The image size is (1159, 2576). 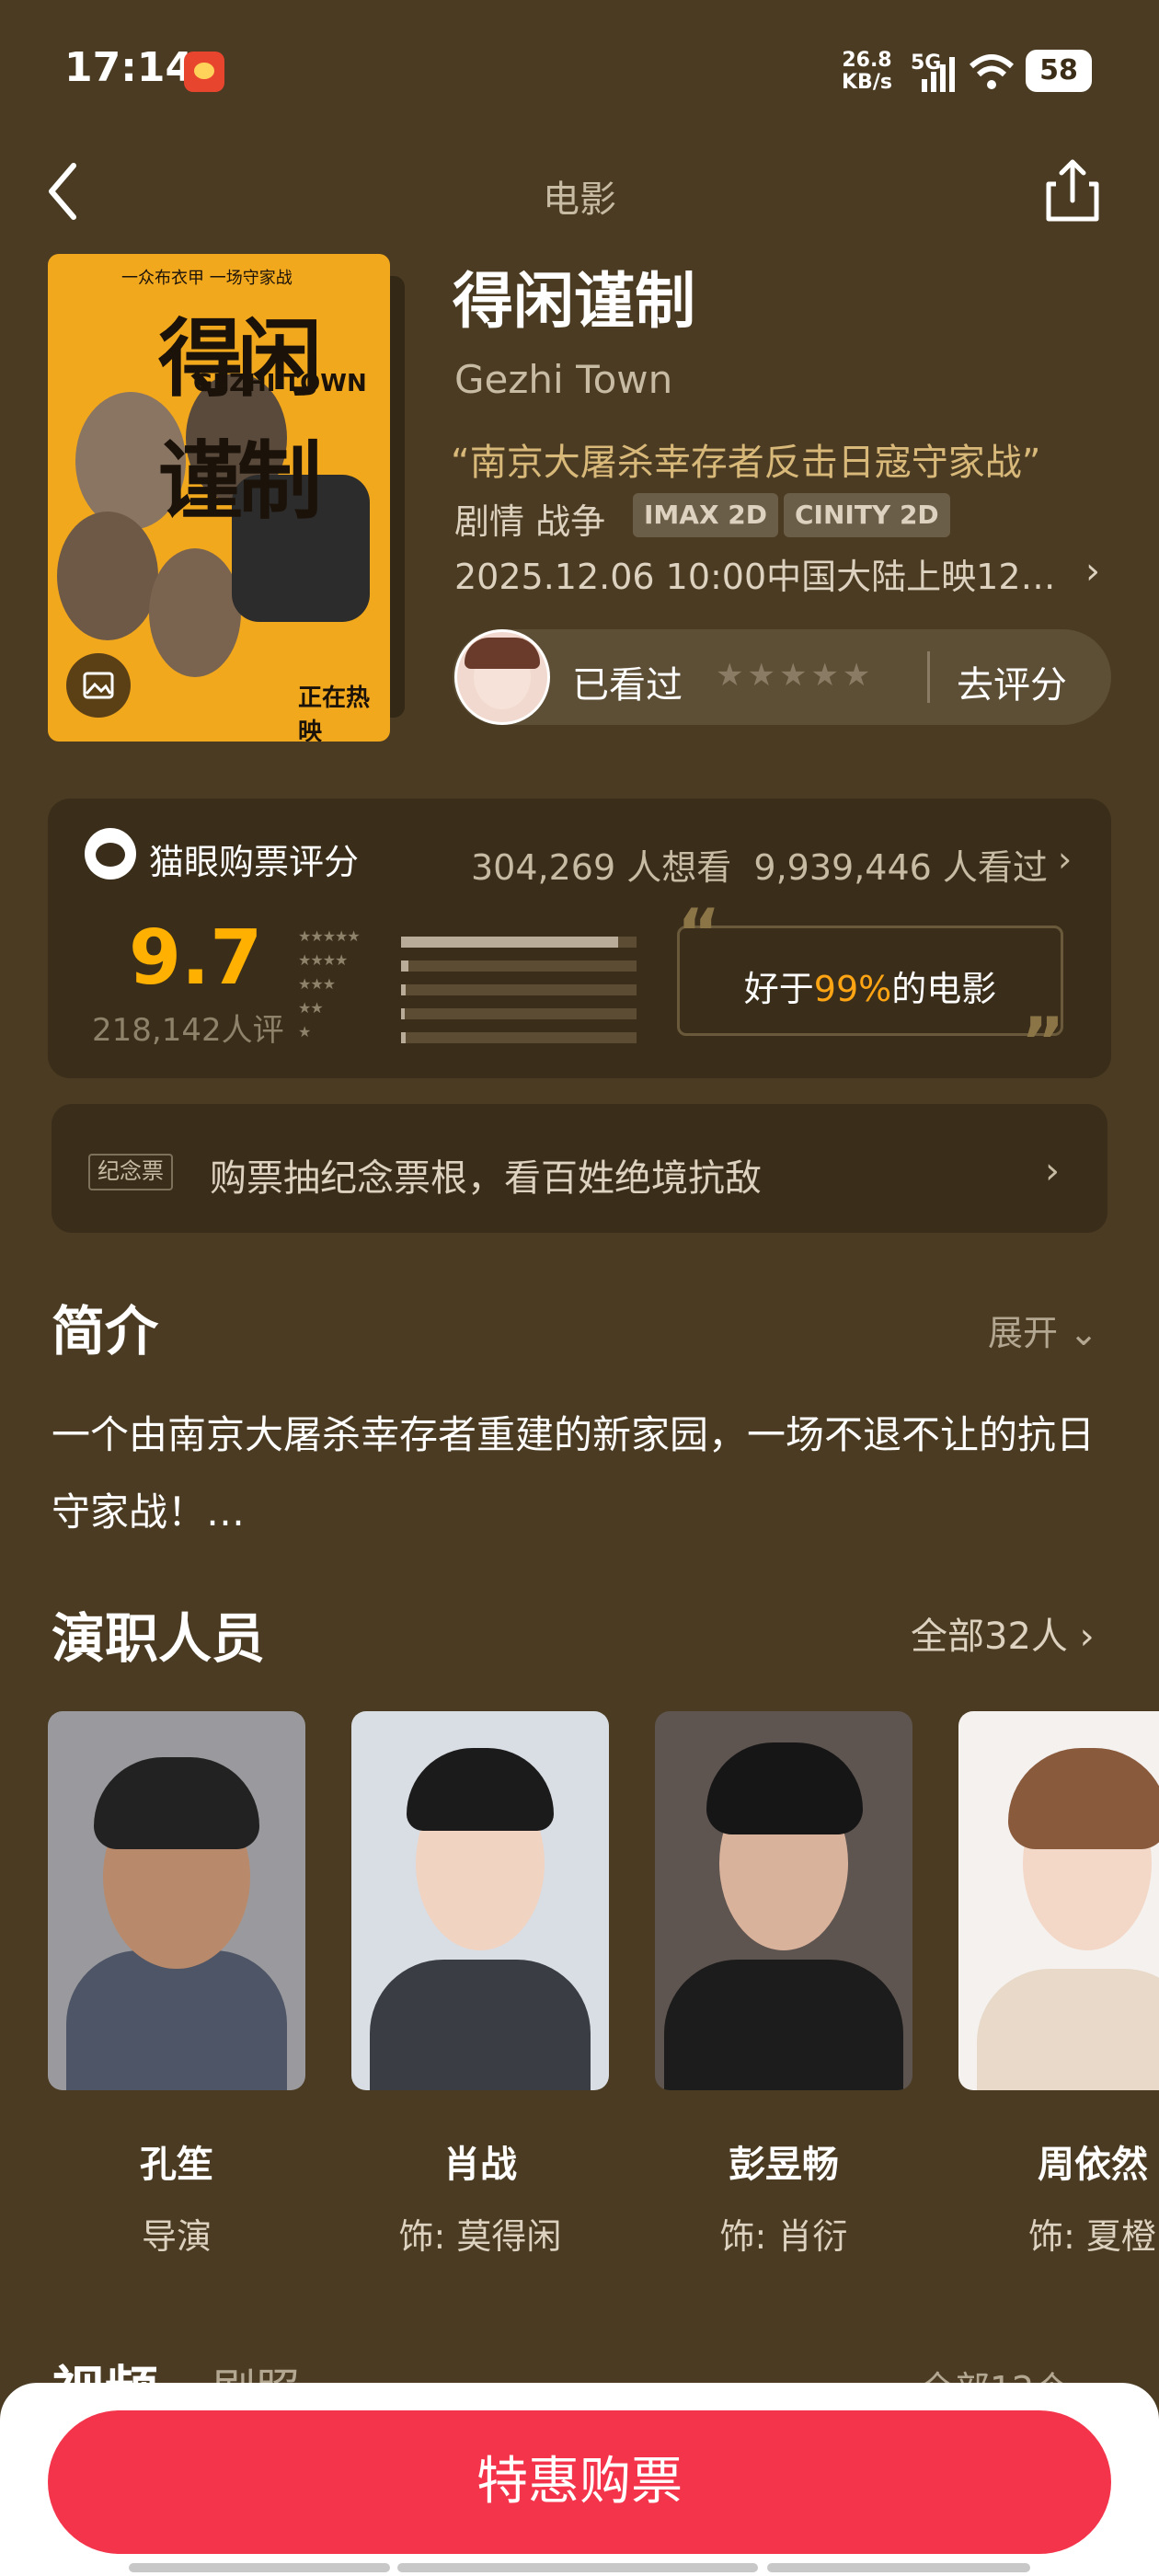 I want to click on gallery-button, so click(x=98, y=685).